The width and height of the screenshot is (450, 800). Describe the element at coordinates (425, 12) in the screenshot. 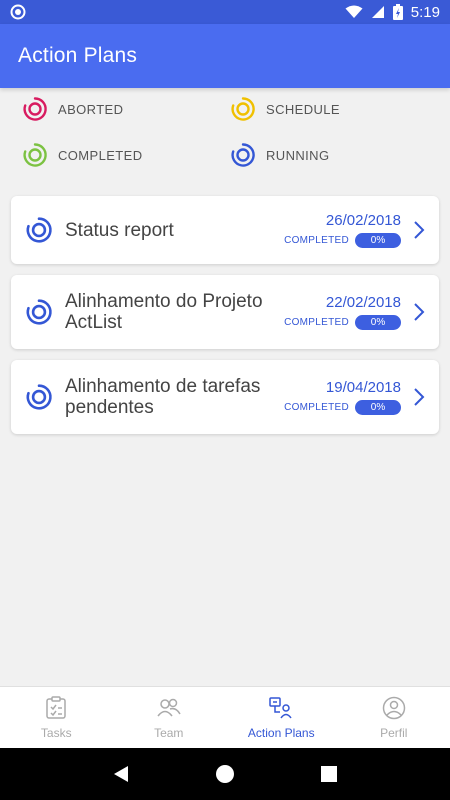

I see `status-time: 5:19` at that location.